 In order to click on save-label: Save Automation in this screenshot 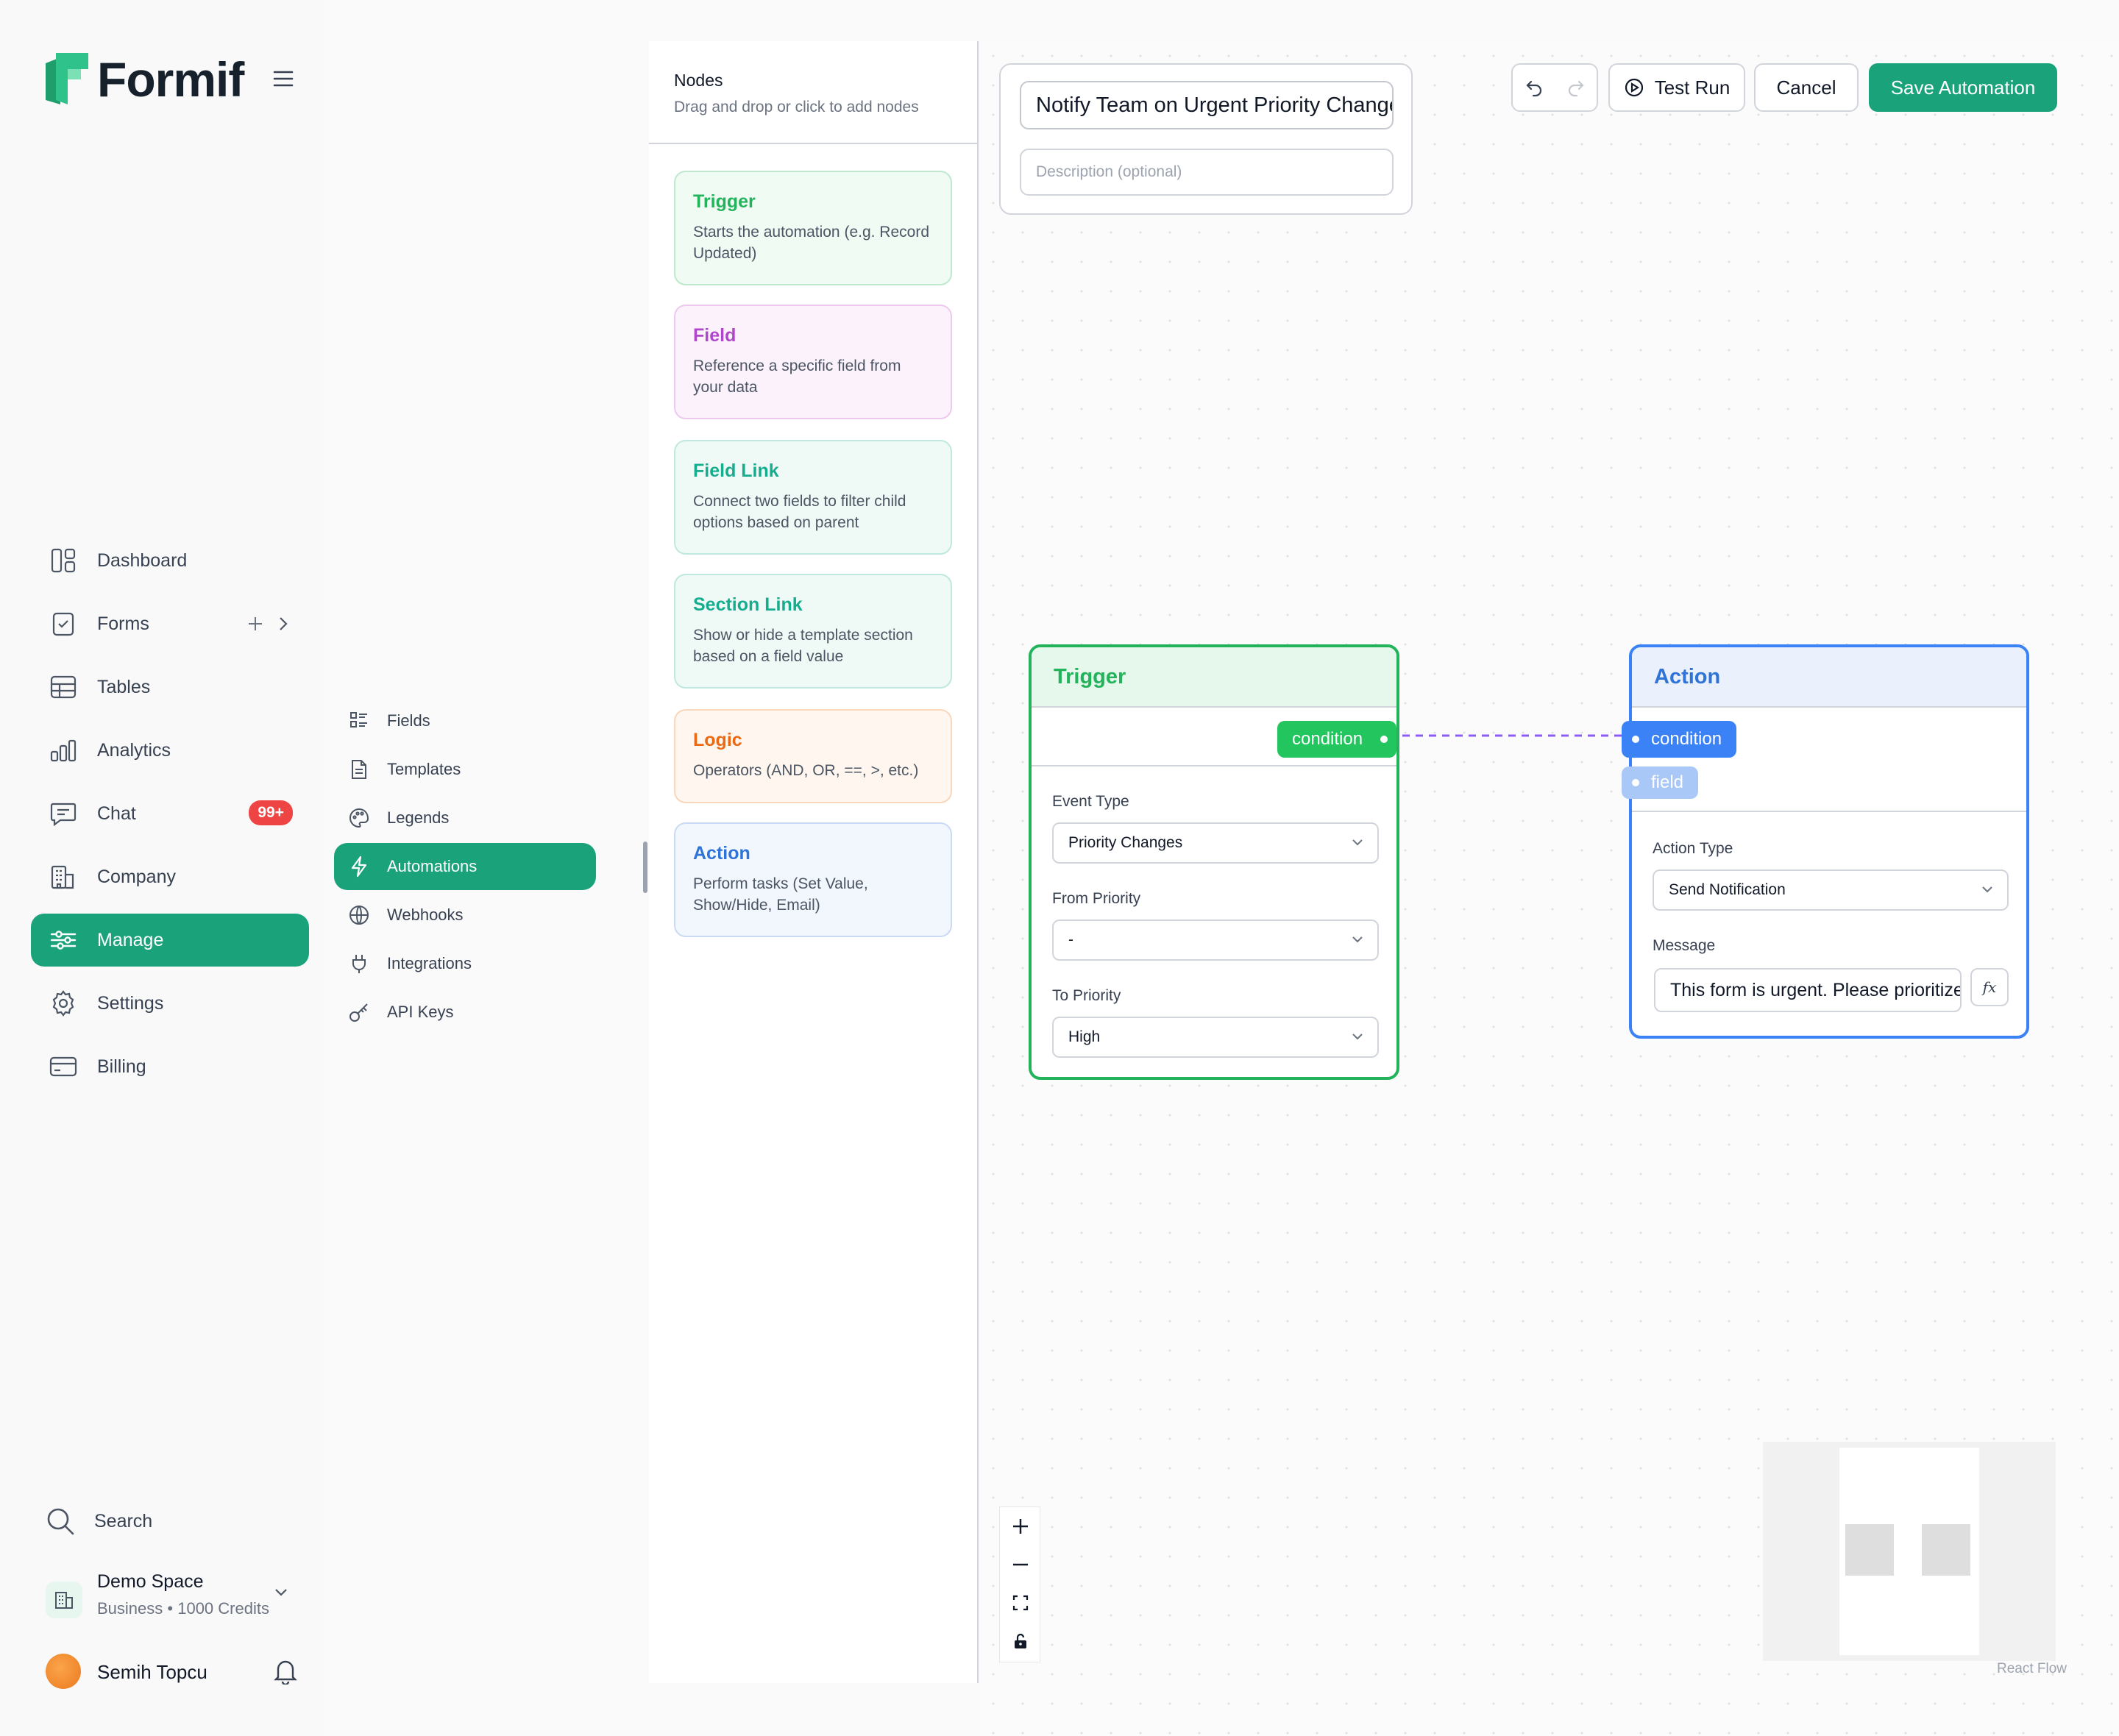, I will do `click(1963, 87)`.